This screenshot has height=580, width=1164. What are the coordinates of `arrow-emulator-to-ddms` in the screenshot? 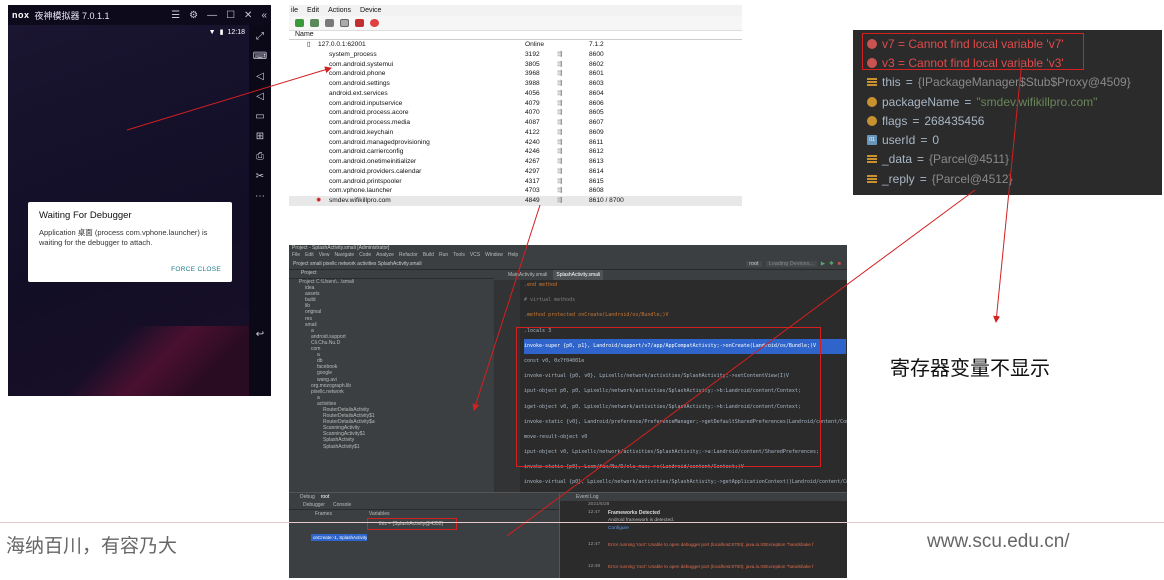 It's located at (229, 98).